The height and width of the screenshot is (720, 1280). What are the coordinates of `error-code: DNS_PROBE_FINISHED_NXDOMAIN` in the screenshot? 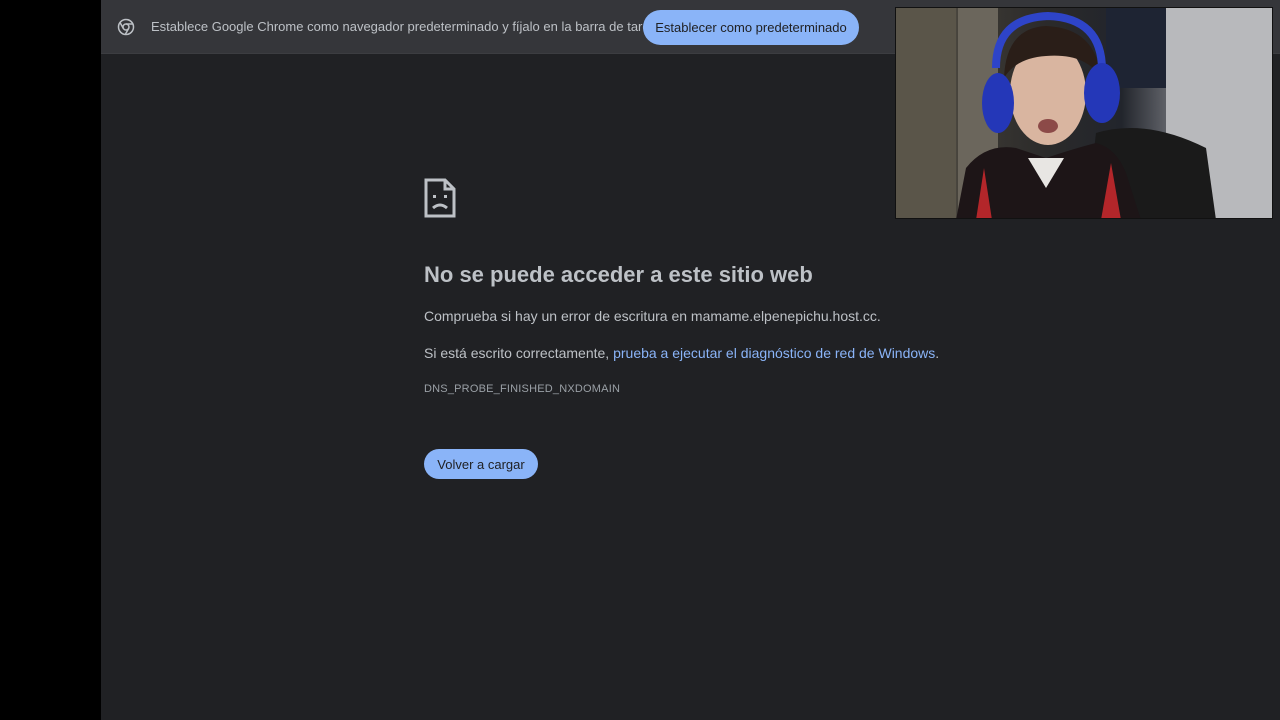 It's located at (522, 389).